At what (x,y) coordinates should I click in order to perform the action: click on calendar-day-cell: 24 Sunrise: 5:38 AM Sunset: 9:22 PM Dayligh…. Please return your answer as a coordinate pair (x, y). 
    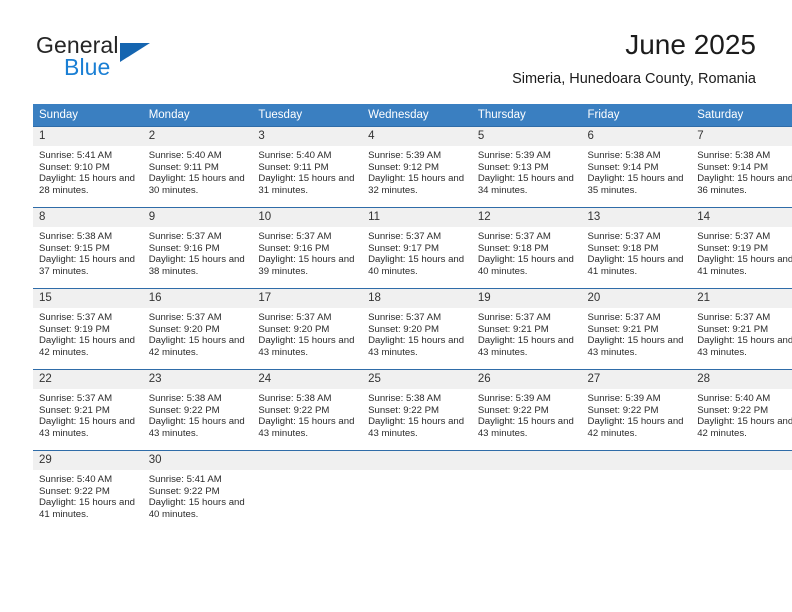
    Looking at the image, I should click on (307, 410).